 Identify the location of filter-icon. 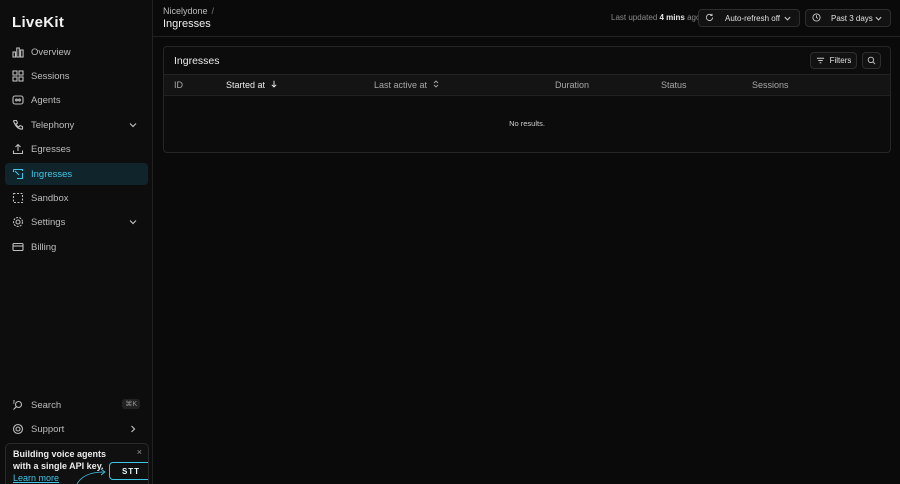
(820, 60).